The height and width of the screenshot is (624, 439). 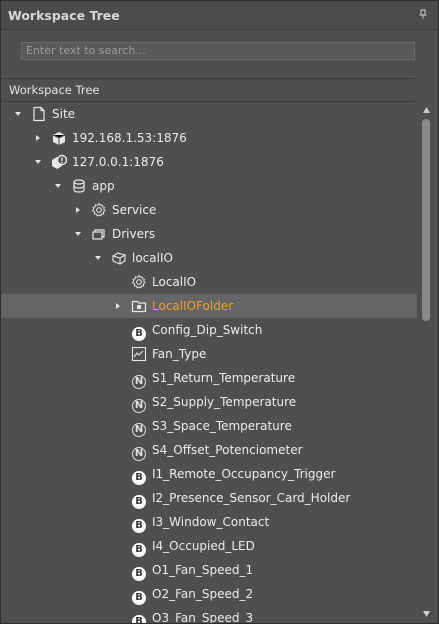 What do you see at coordinates (119, 258) in the screenshot?
I see `driver-box-icon` at bounding box center [119, 258].